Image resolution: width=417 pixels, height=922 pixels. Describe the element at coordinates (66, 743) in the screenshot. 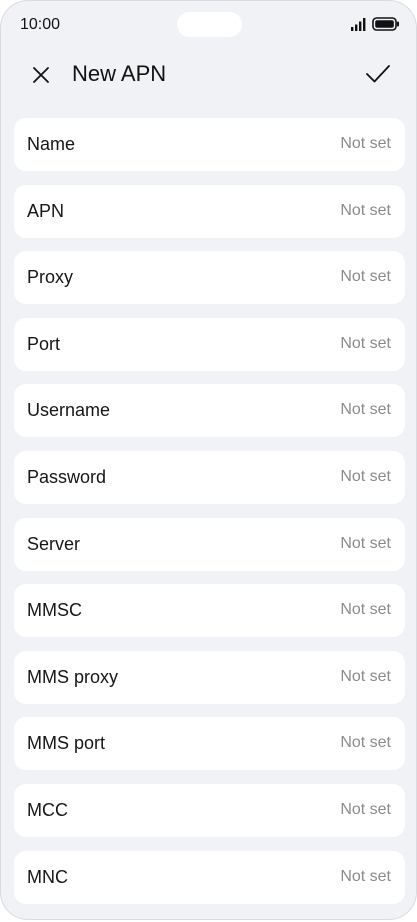

I see `field-label: MMS port` at that location.